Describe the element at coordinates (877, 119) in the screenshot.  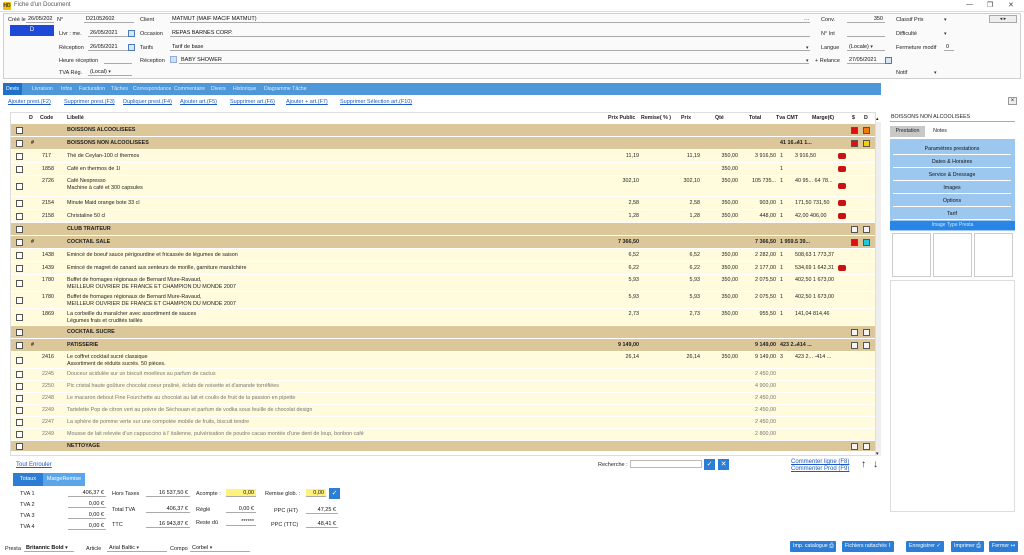
I see `scroll-up-icon: ▴` at that location.